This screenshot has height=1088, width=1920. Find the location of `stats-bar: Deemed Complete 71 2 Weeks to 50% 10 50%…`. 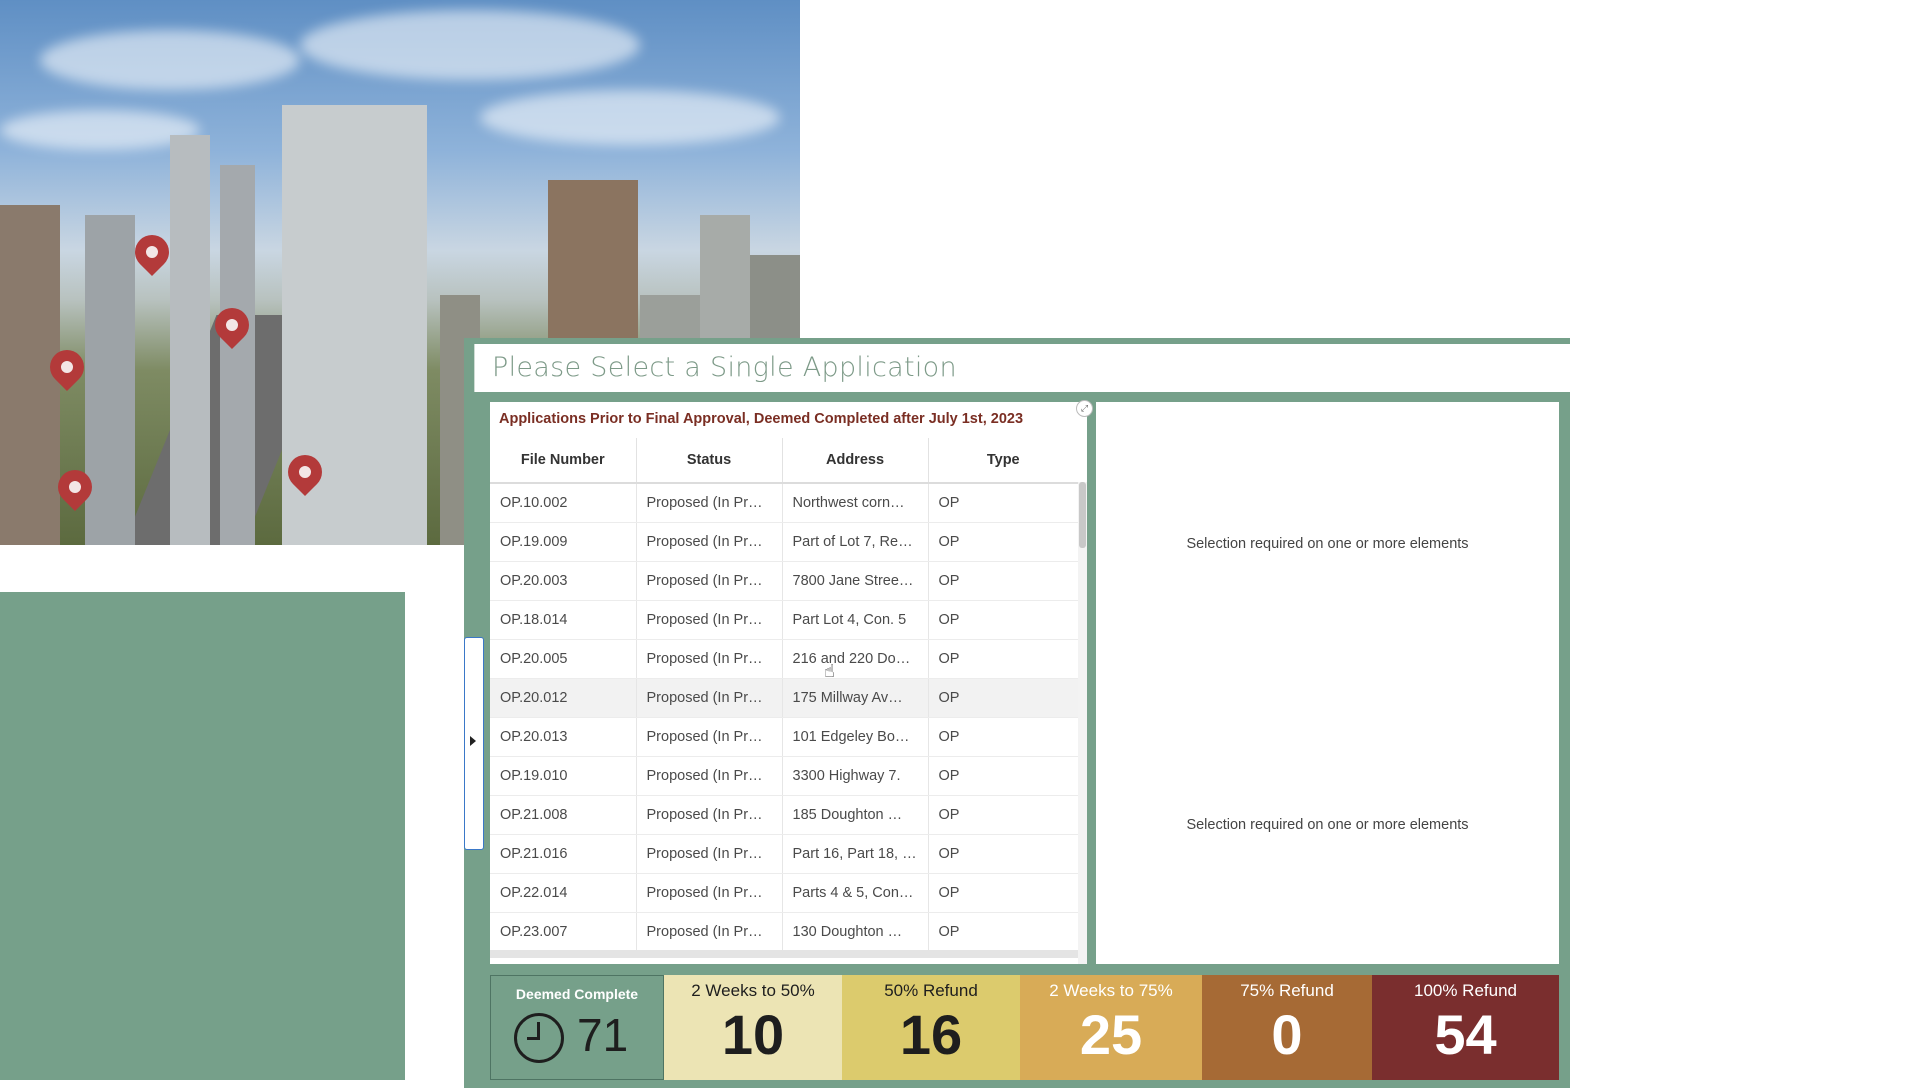

stats-bar: Deemed Complete 71 2 Weeks to 50% 10 50%… is located at coordinates (1024, 1027).